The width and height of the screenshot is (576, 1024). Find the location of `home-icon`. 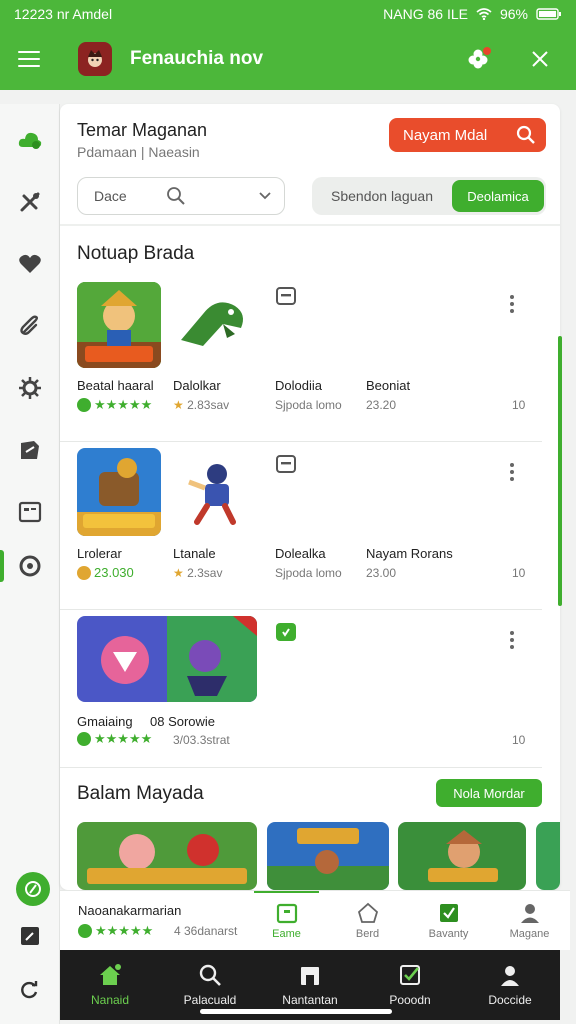

home-icon is located at coordinates (110, 974).